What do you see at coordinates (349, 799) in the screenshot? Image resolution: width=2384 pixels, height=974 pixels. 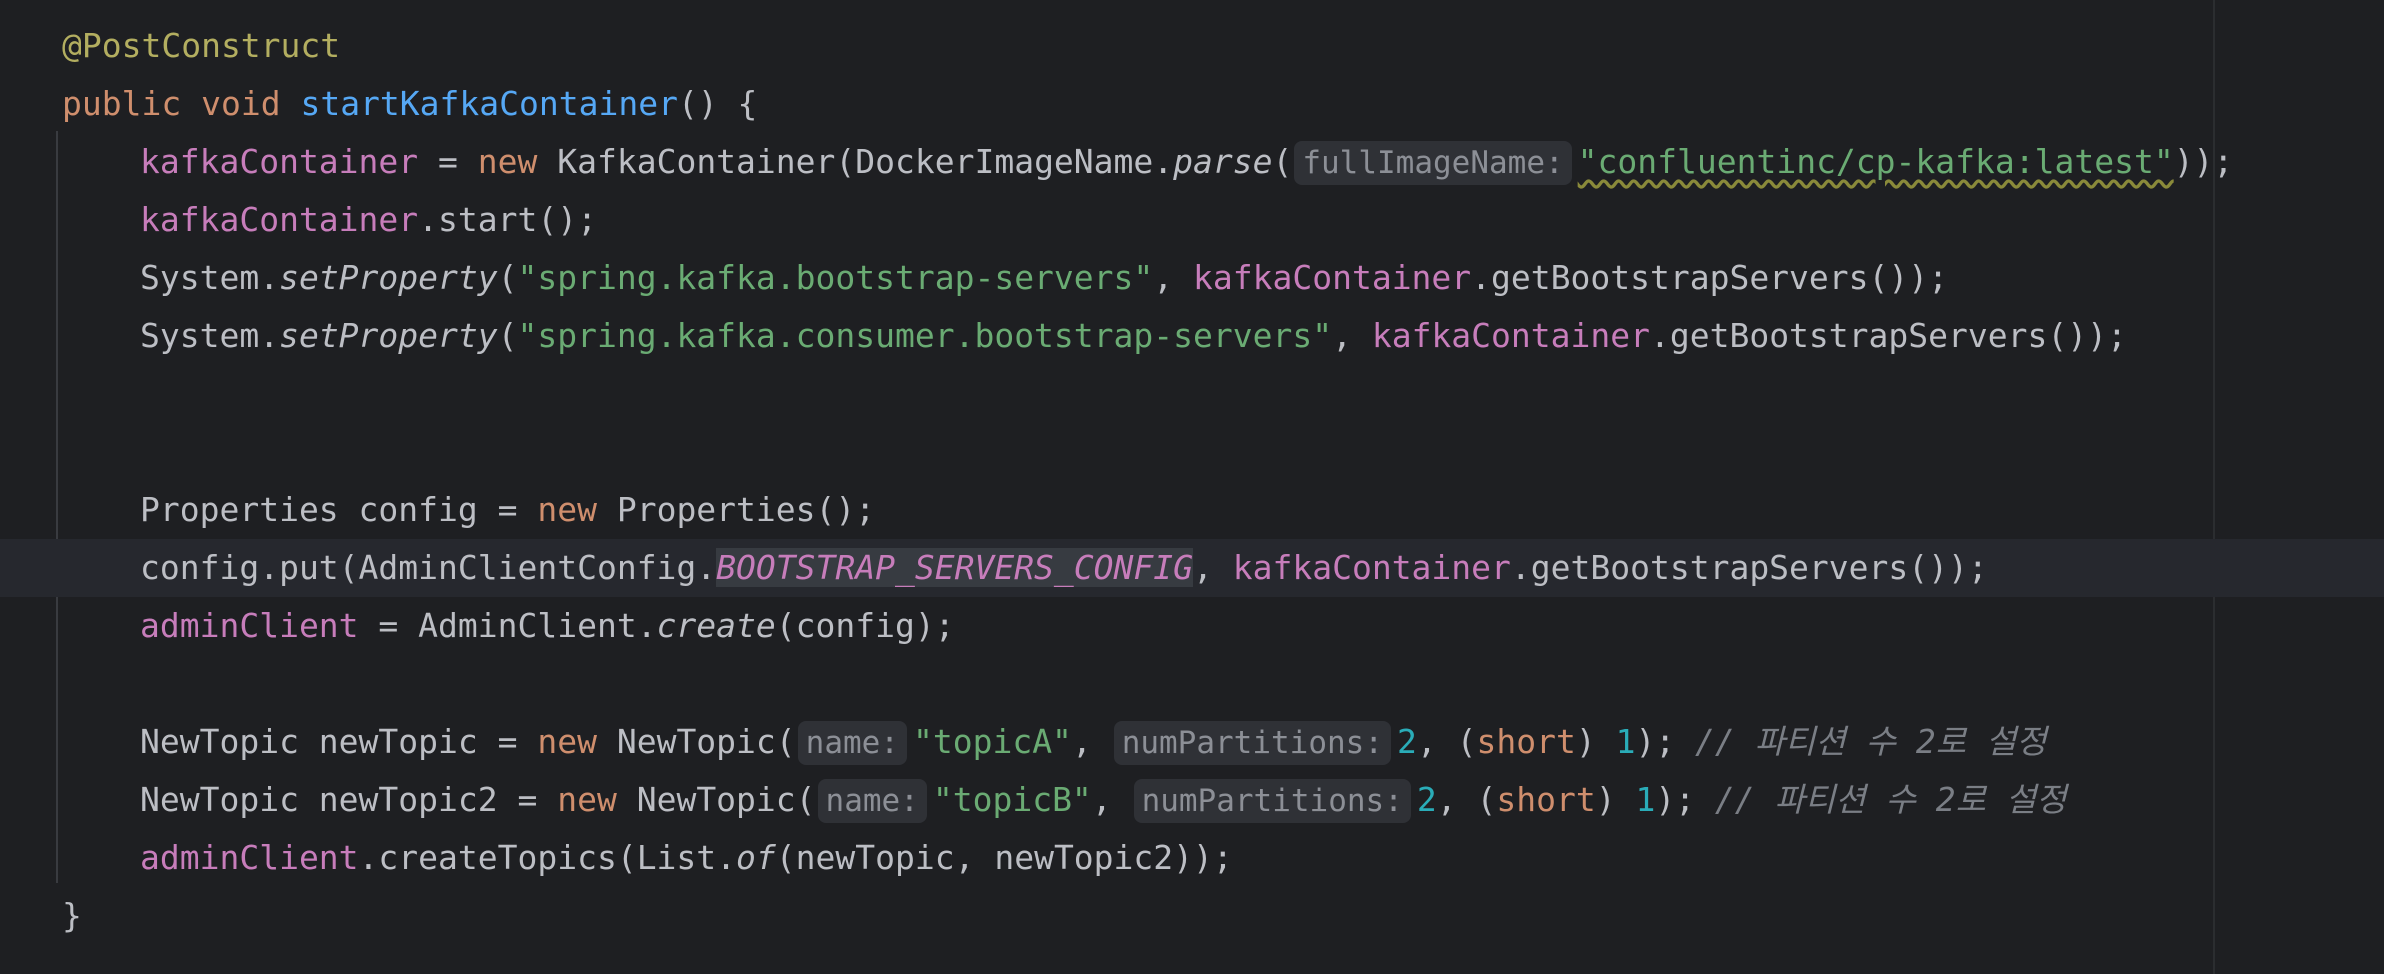 I see `newtopic2-decl: NewTopic newTopic2 =` at bounding box center [349, 799].